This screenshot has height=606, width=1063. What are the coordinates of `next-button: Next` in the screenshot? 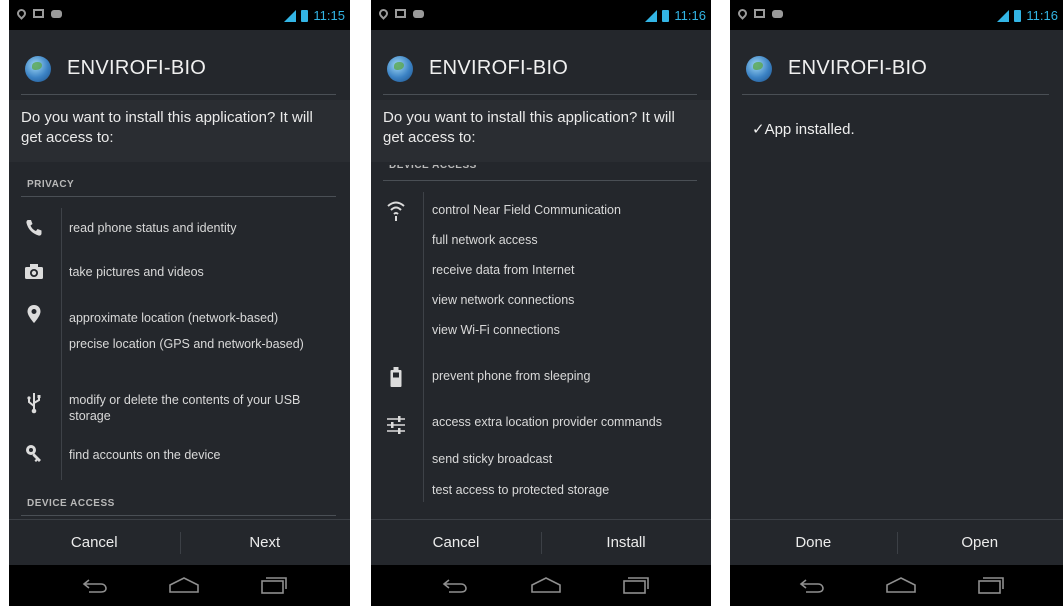 It's located at (265, 543).